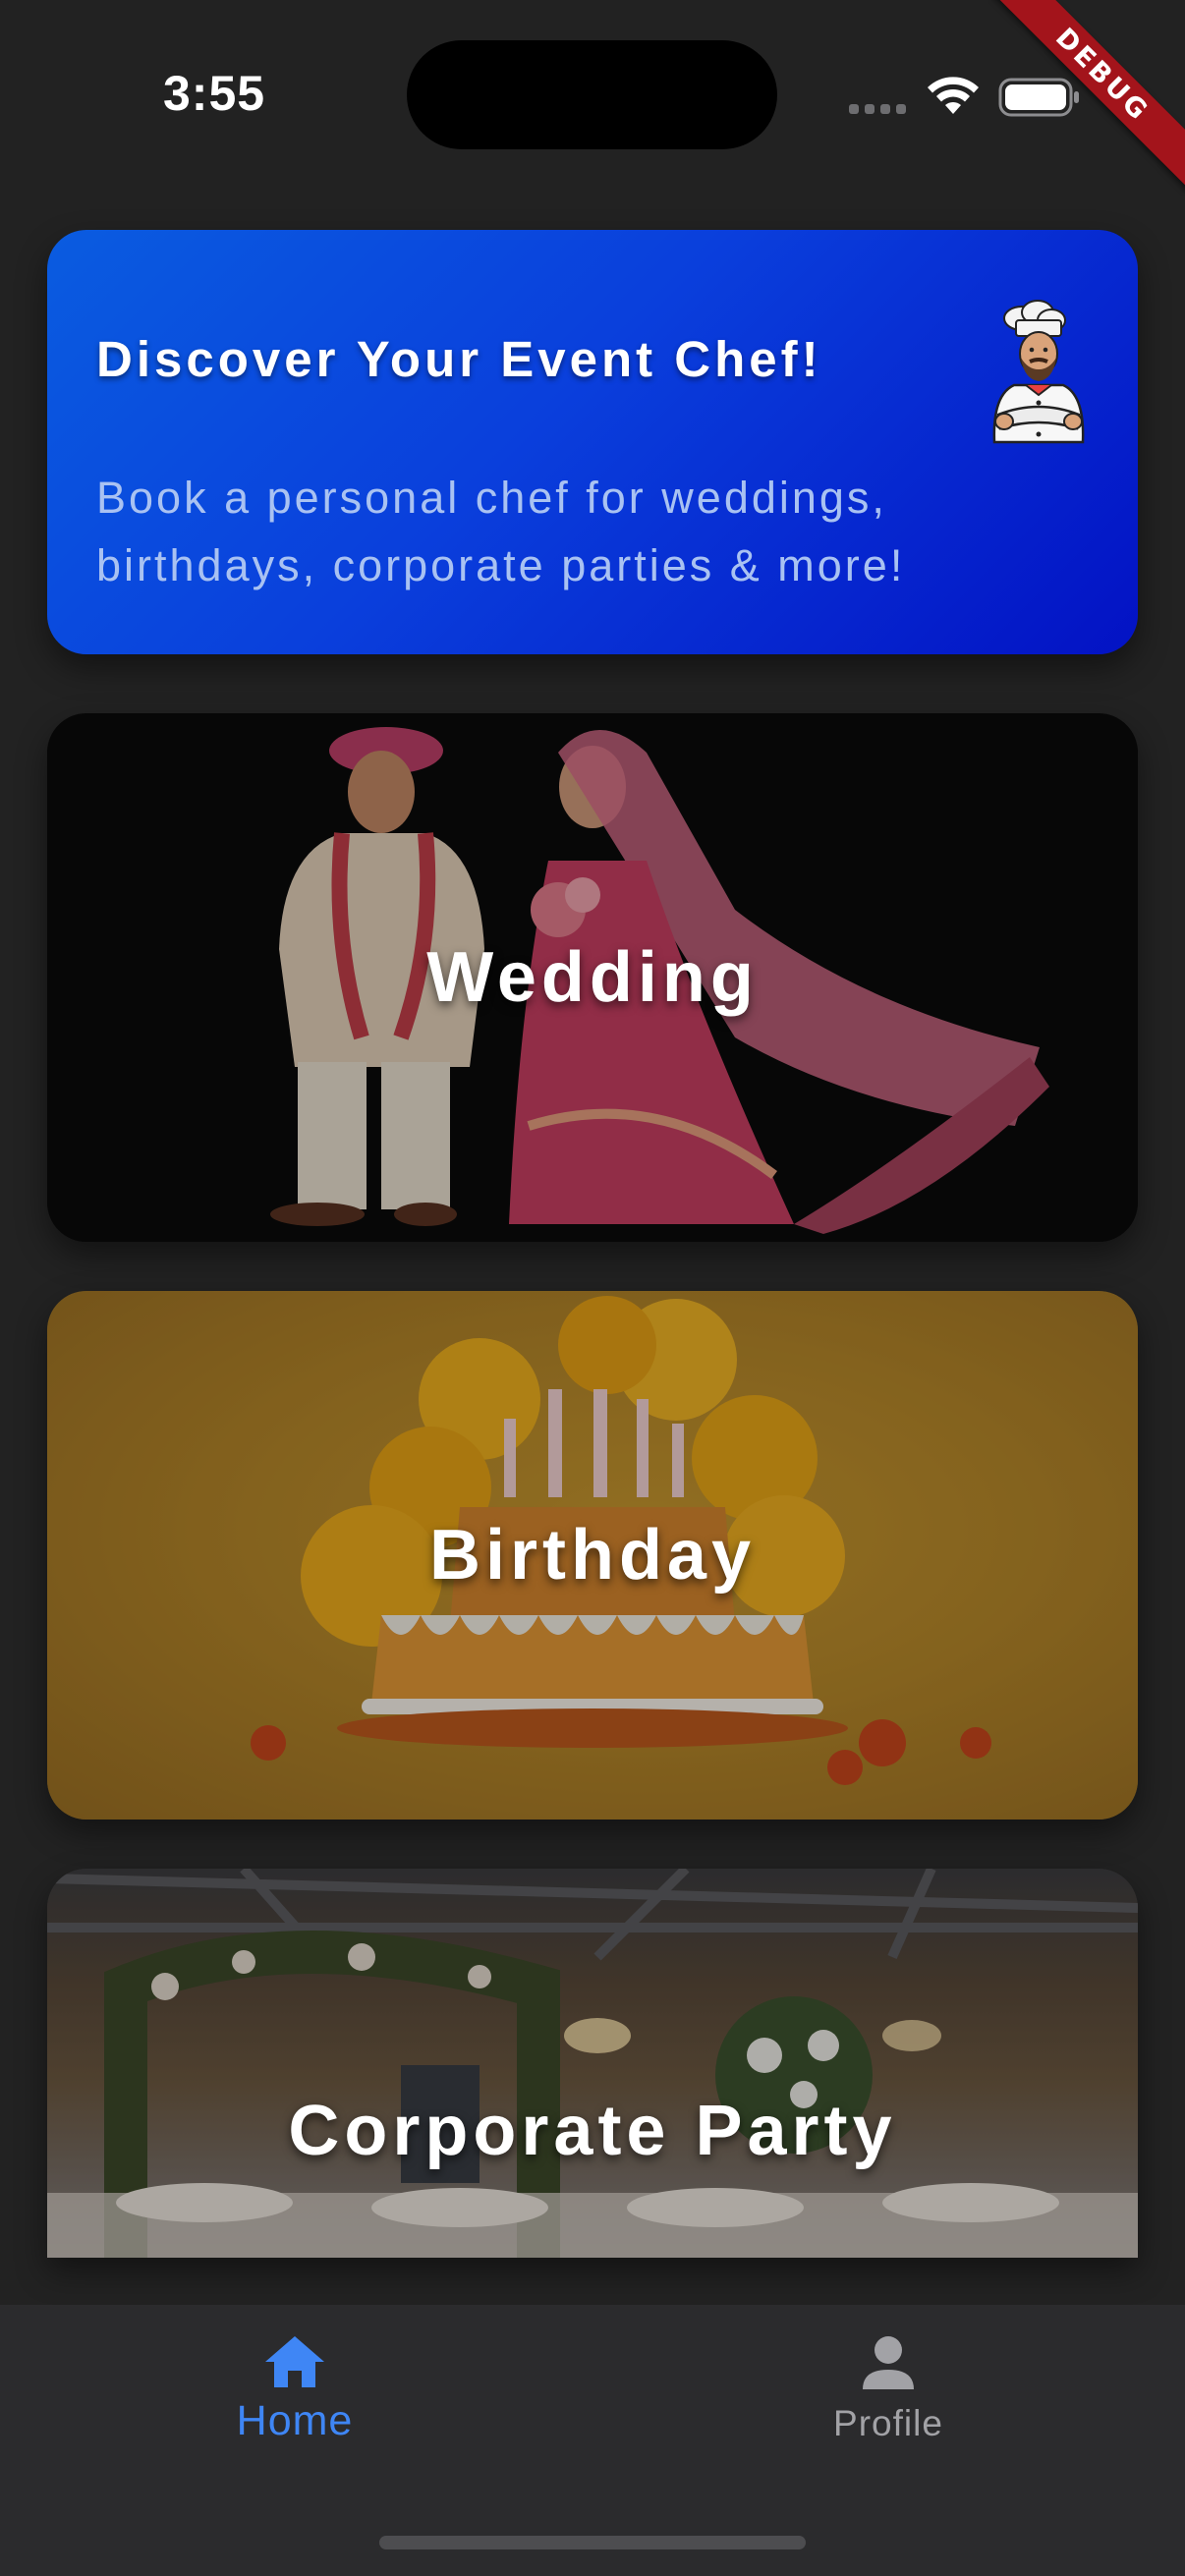  I want to click on nav-item-profile: Profile, so click(889, 2403).